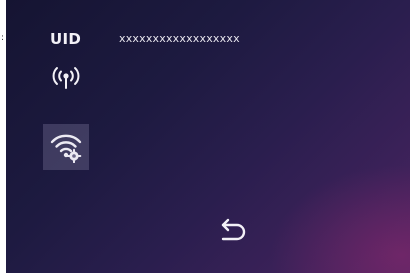 The image size is (412, 273). Describe the element at coordinates (66, 39) in the screenshot. I see `uid-label: UID` at that location.